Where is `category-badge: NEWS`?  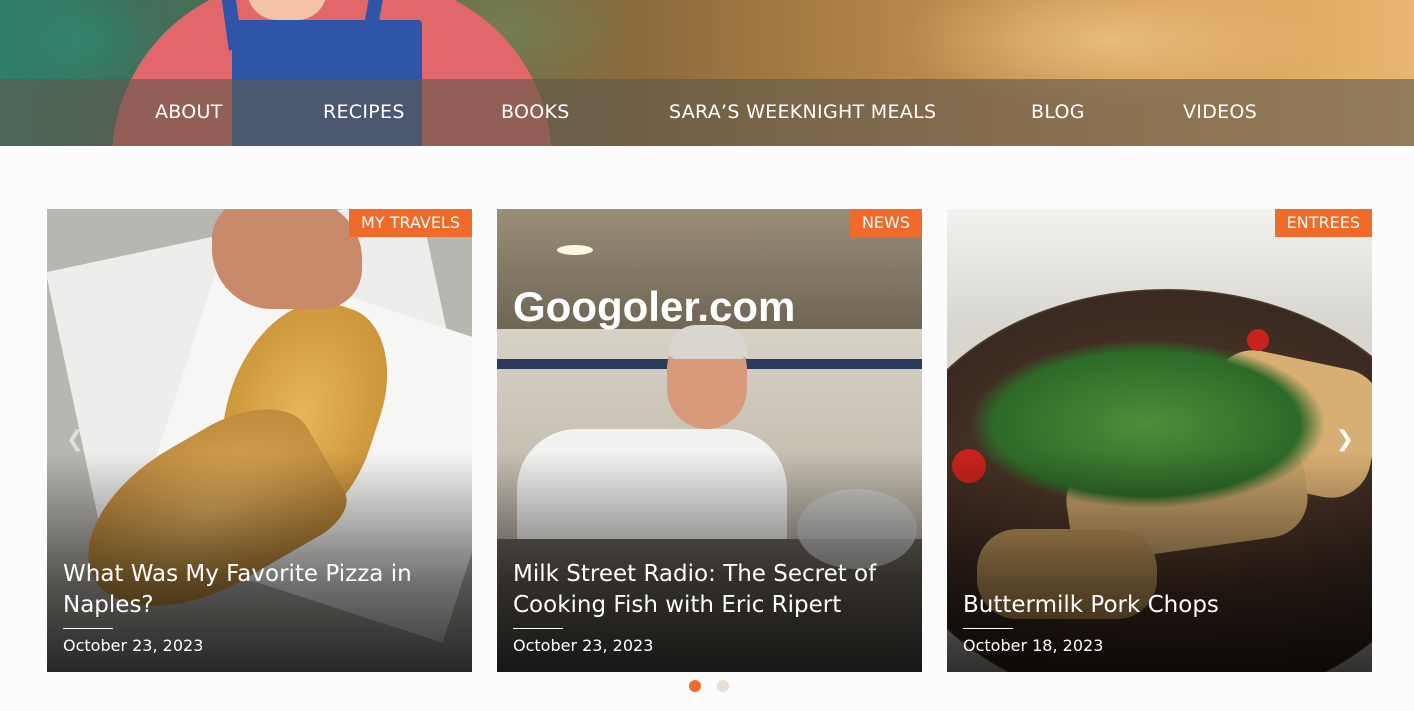 category-badge: NEWS is located at coordinates (885, 223).